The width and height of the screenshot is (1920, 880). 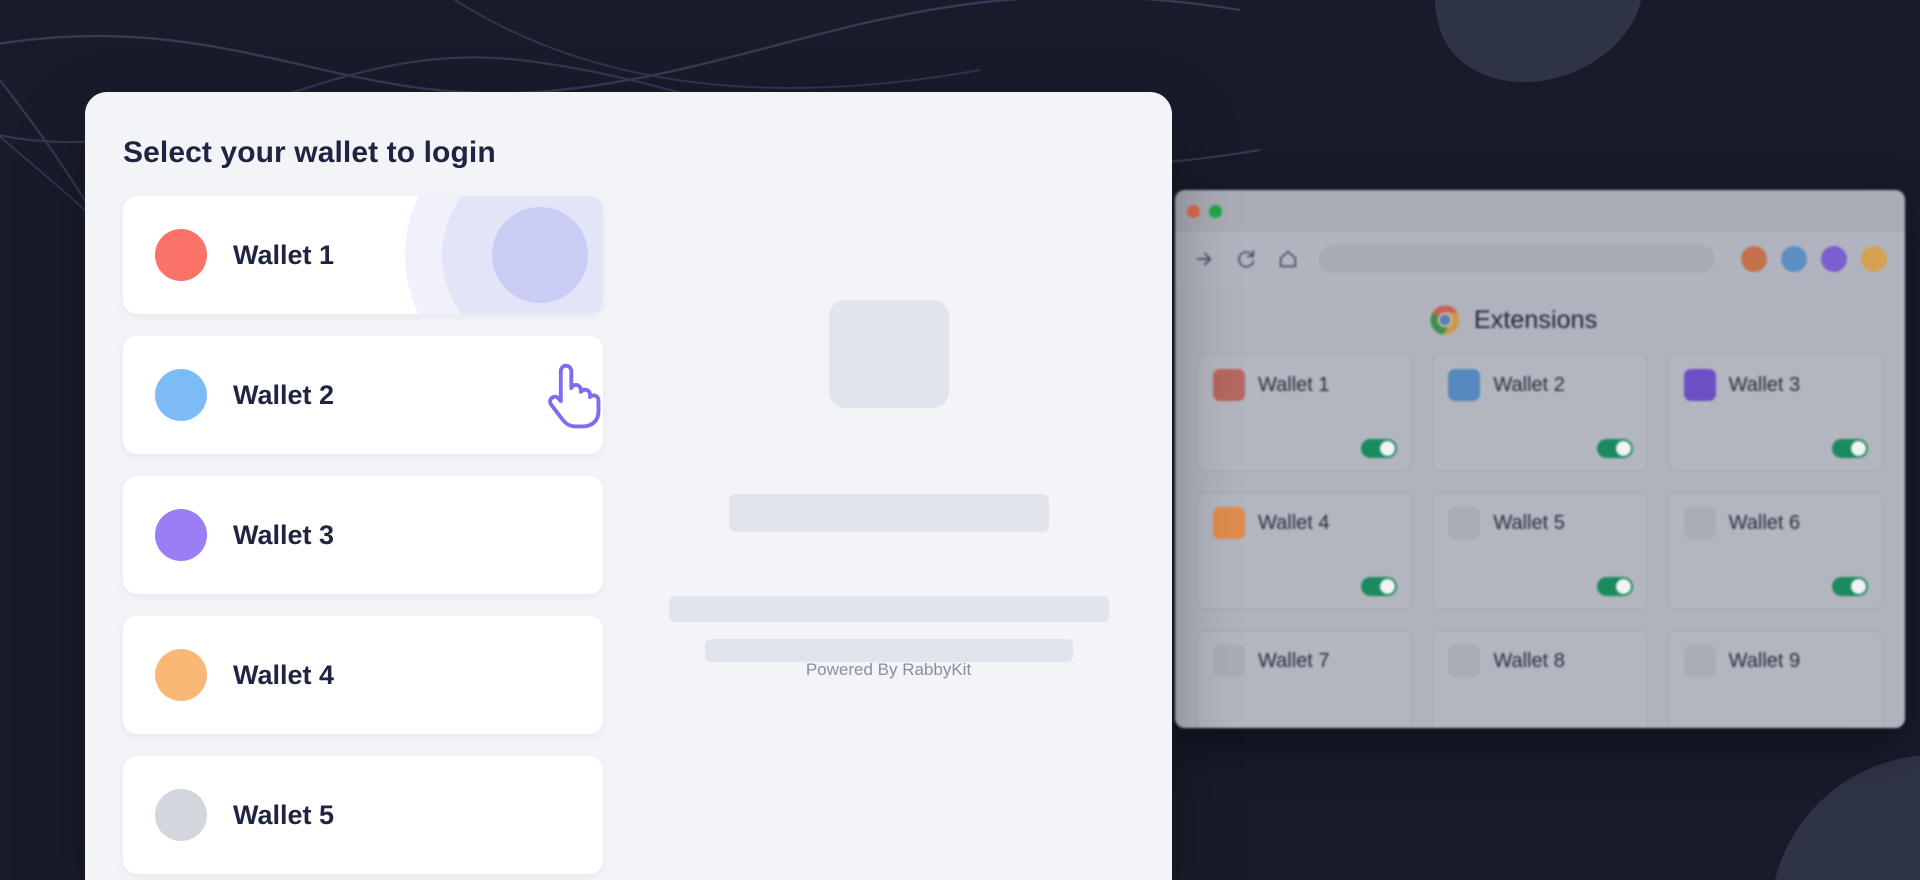 I want to click on chrome-logo-icon, so click(x=1445, y=320).